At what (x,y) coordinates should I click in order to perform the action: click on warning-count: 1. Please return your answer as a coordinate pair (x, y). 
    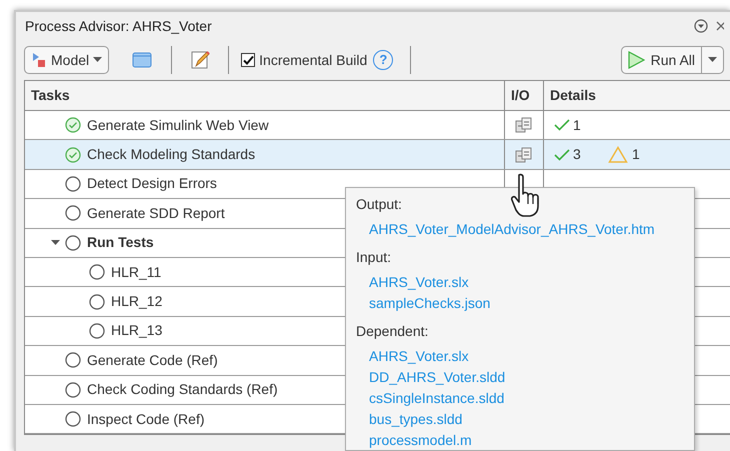
    Looking at the image, I should click on (636, 154).